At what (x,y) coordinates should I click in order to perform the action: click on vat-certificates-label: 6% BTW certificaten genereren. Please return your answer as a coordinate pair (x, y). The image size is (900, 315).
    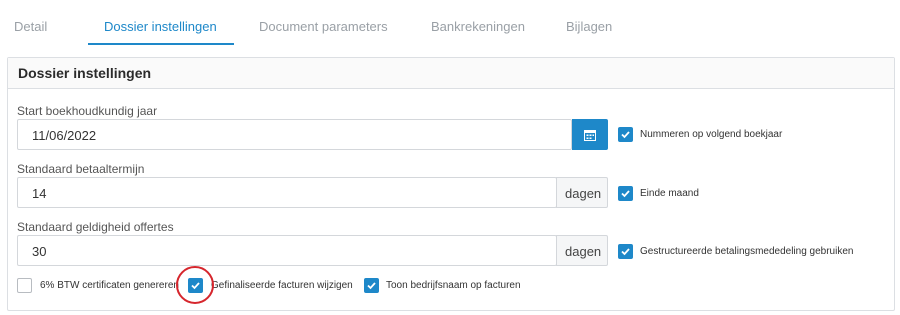
    Looking at the image, I should click on (109, 285).